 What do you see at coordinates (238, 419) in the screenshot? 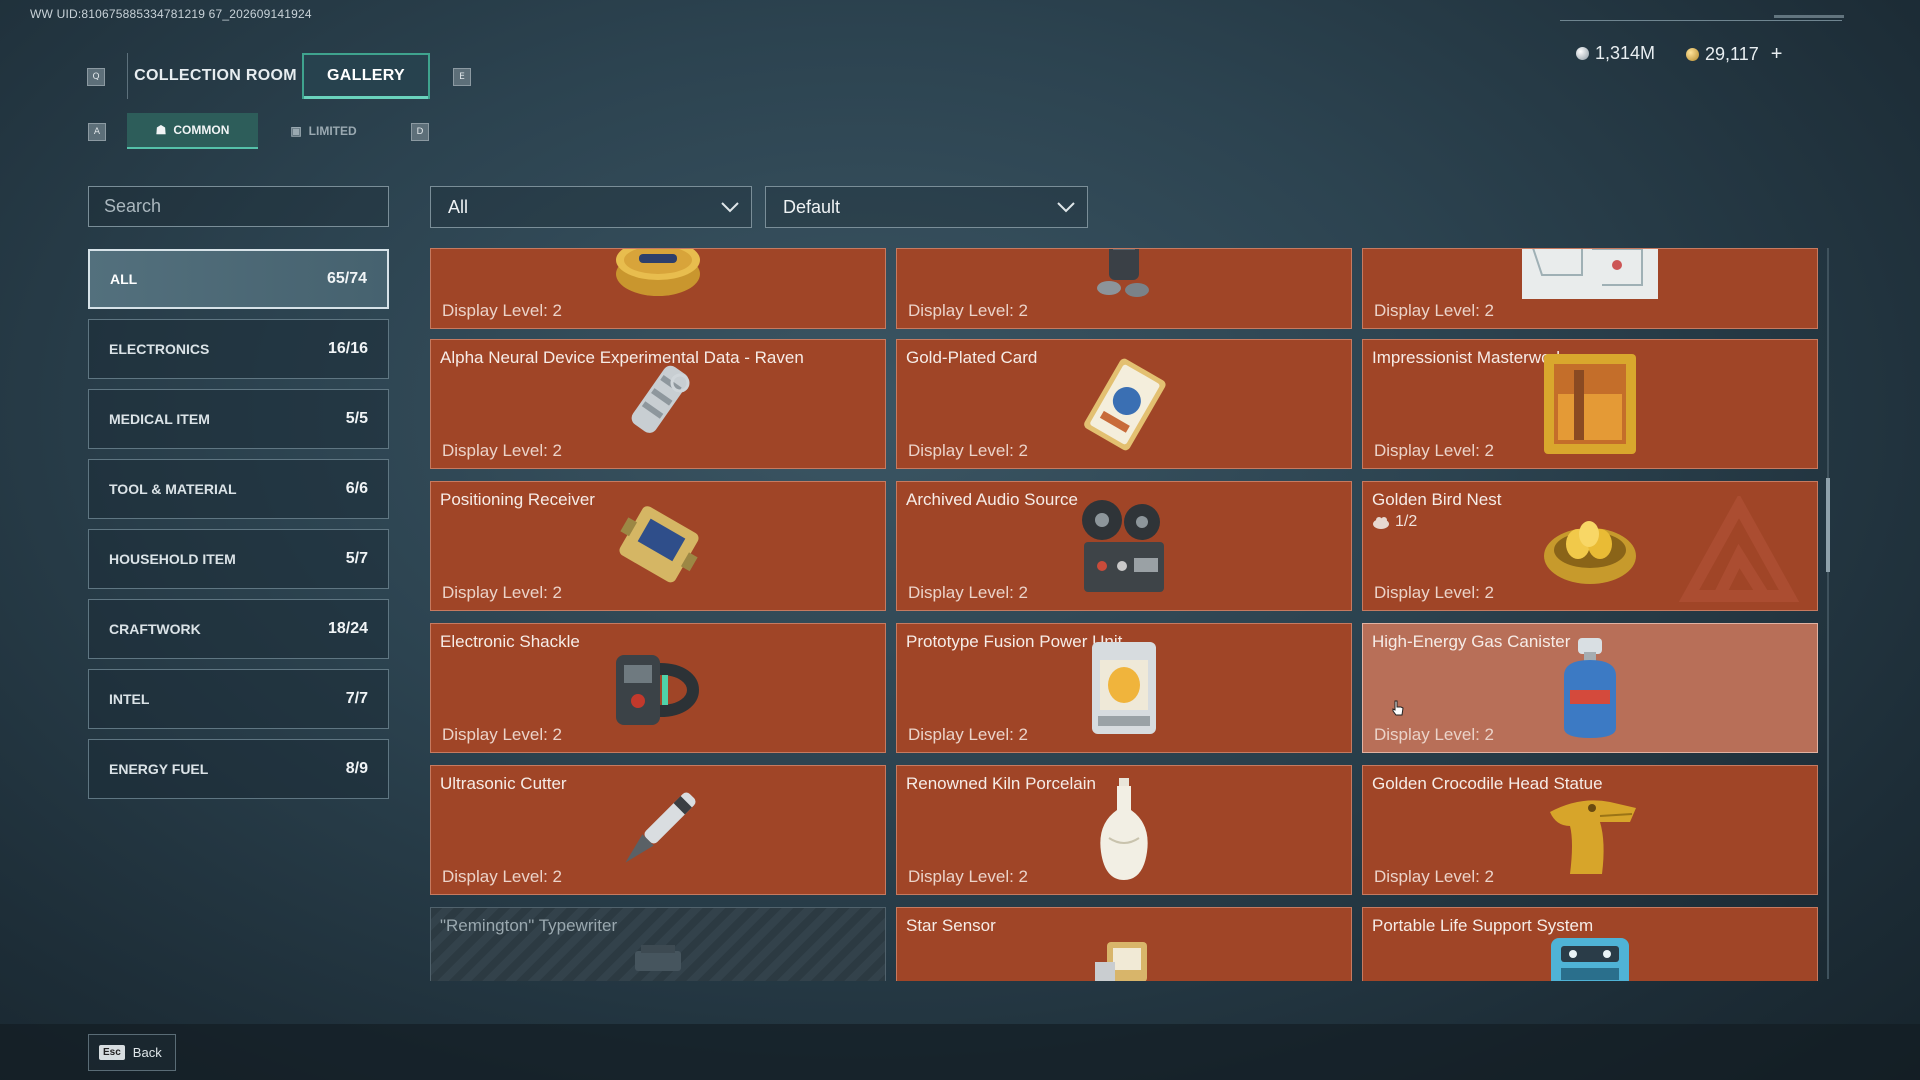
I see `category-medical-item: MEDICAL ITEM 5/5` at bounding box center [238, 419].